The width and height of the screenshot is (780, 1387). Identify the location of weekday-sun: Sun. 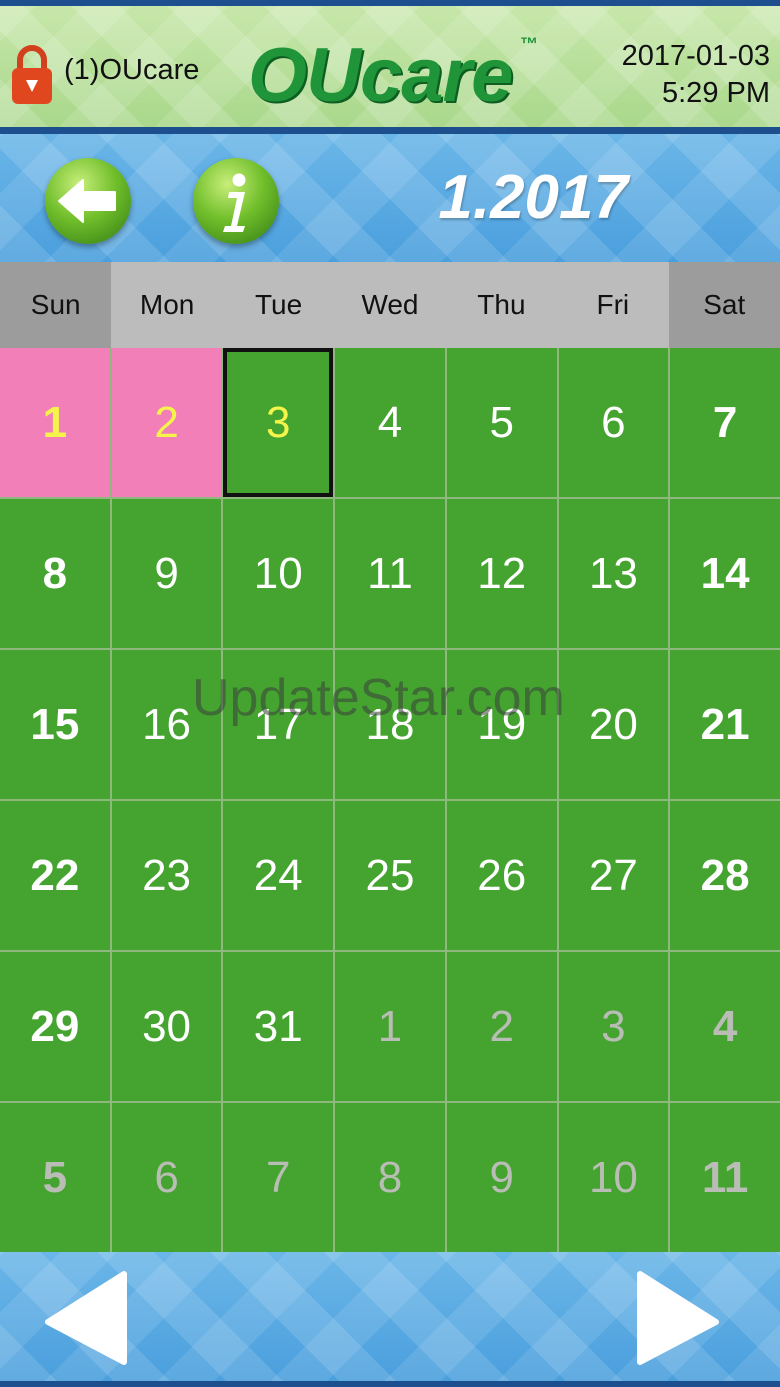
(56, 305).